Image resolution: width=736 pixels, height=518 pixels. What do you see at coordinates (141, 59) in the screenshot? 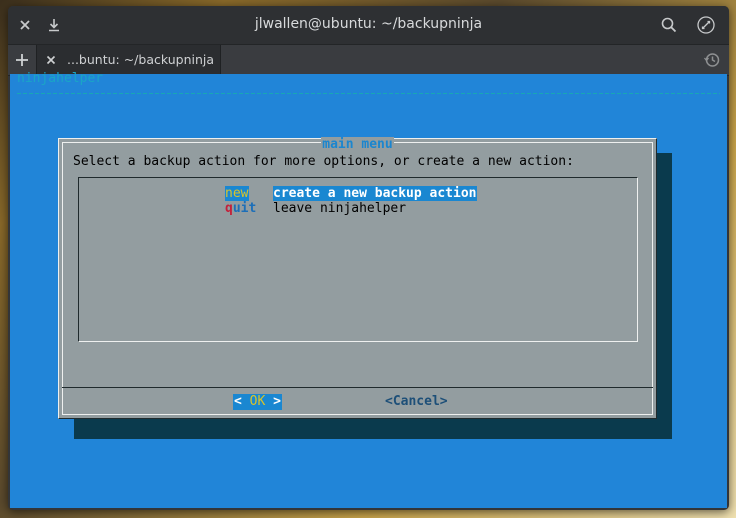
I see `tab-label: ...buntu: ~/backupninja` at bounding box center [141, 59].